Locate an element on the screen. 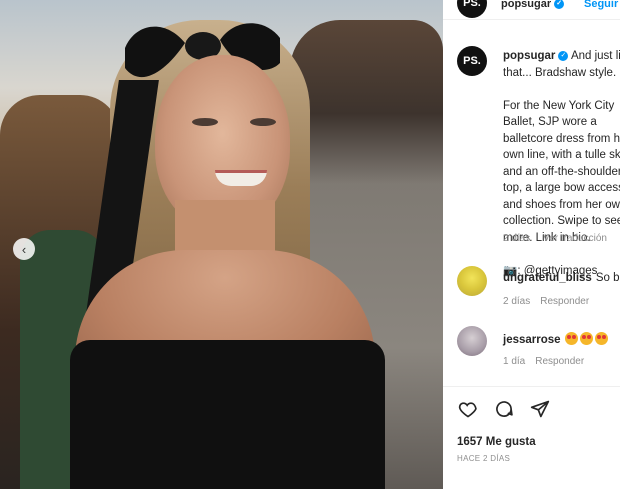  caption-meta: 2 días Ver traducción is located at coordinates (560, 238).